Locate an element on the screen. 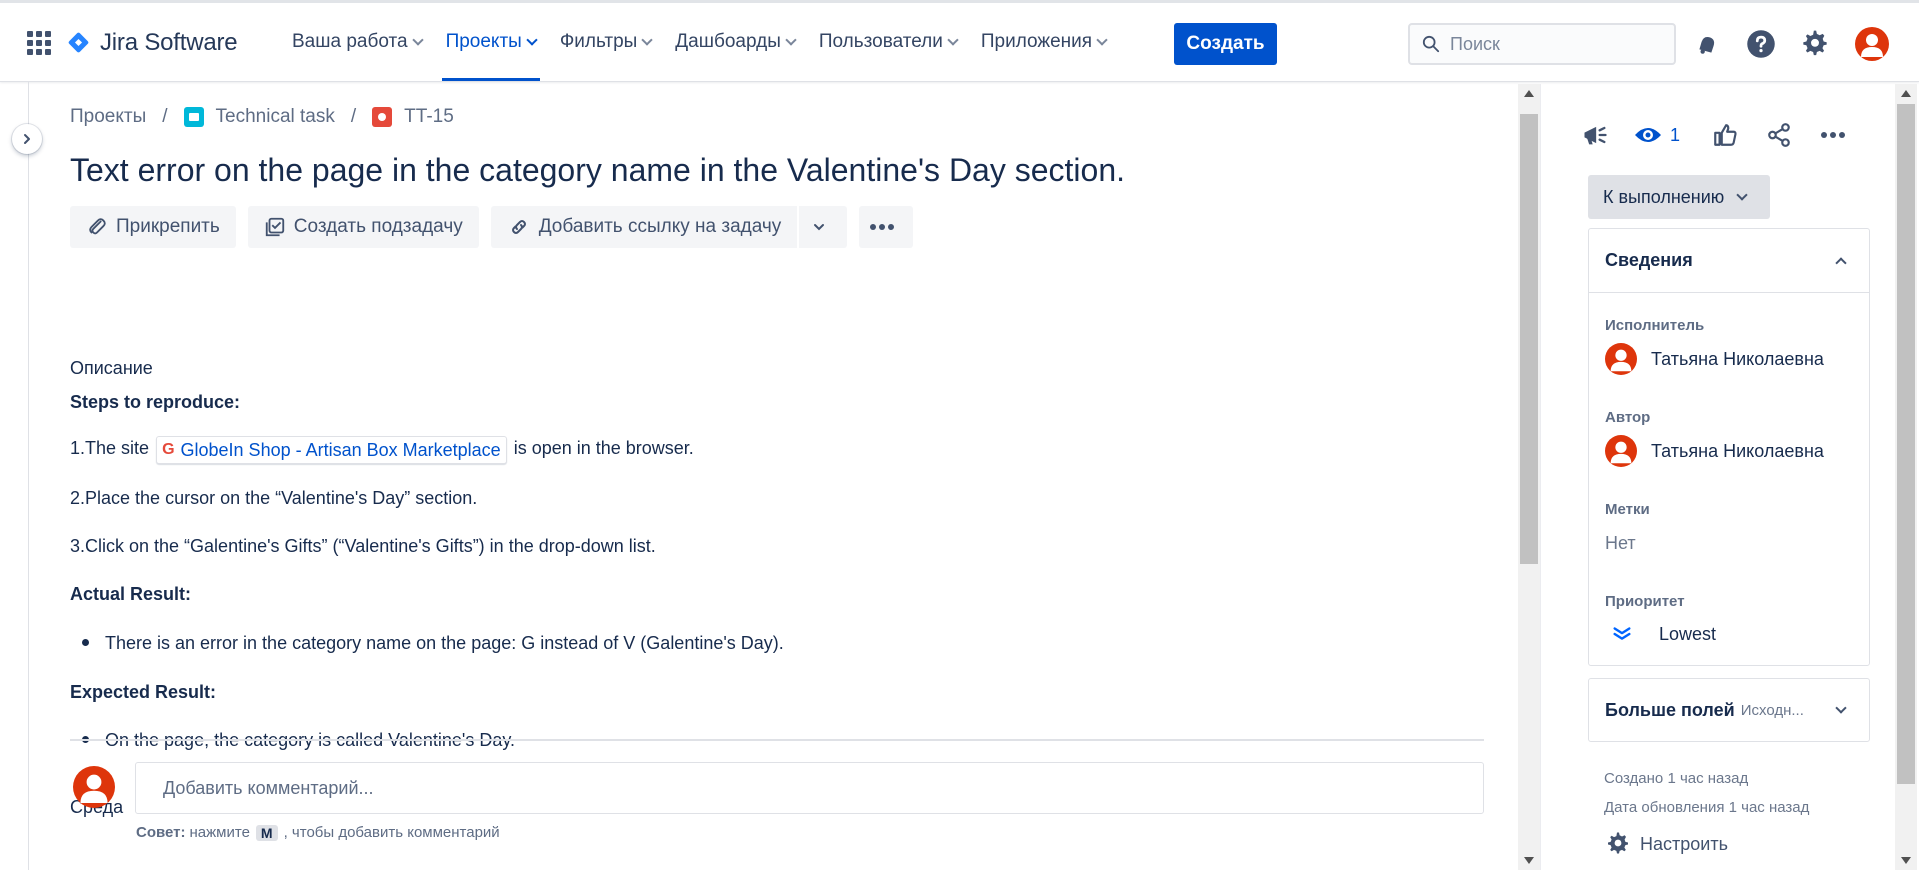 This screenshot has width=1919, height=870. jira-logo: Jira Software is located at coordinates (153, 43).